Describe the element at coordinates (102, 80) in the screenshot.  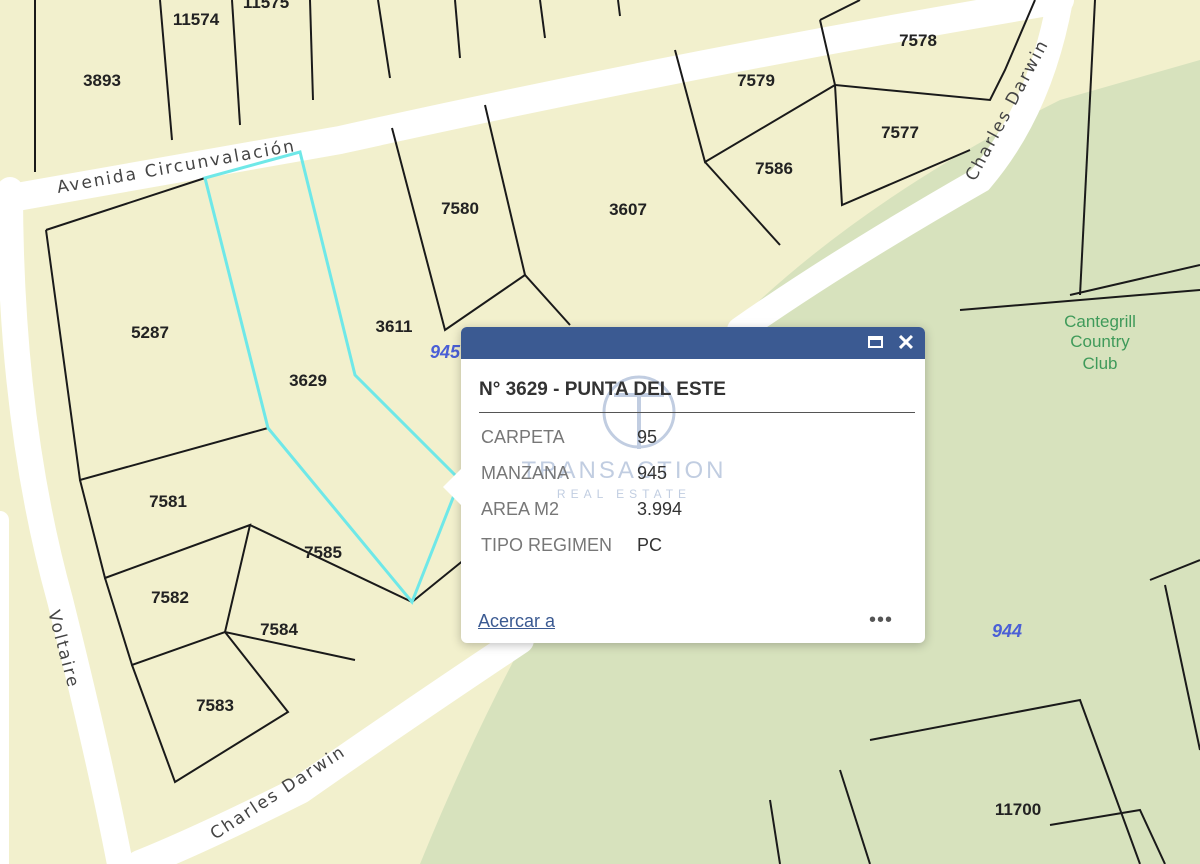
I see `lot-label: 3893` at that location.